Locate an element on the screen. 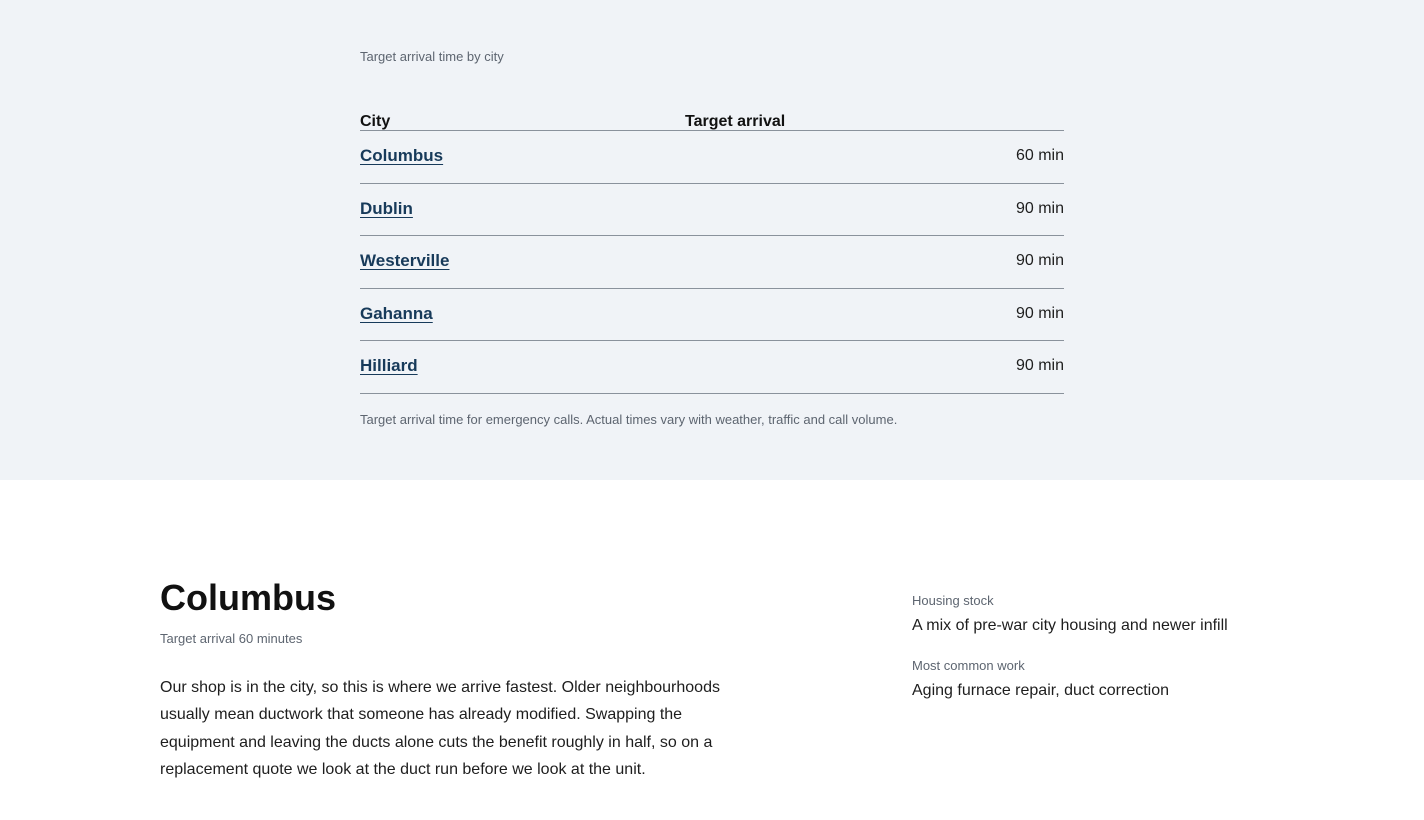 The image size is (1424, 820). column-header-city: City is located at coordinates (375, 121).